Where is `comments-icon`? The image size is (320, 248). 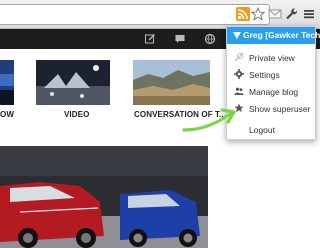
comments-icon is located at coordinates (180, 39).